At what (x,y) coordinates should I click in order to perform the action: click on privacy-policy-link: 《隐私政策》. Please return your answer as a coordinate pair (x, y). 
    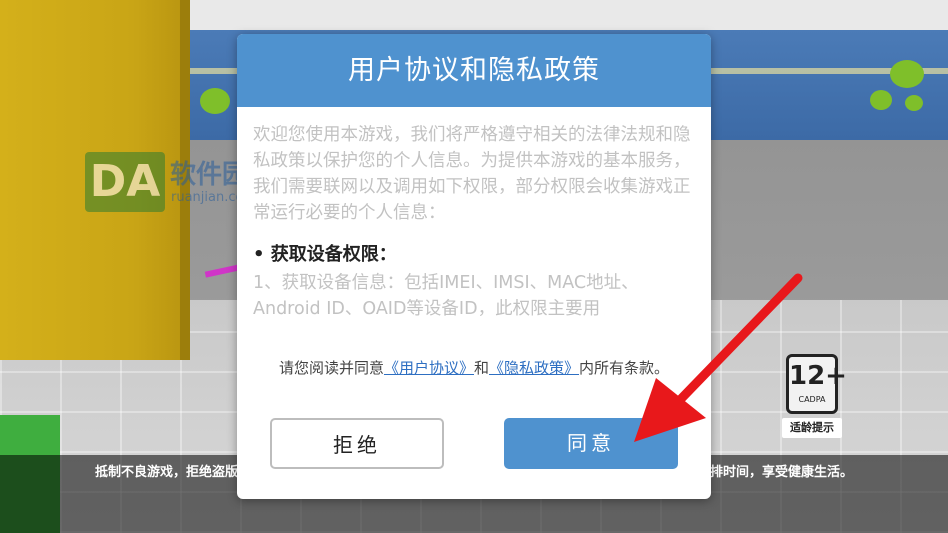
    Looking at the image, I should click on (534, 368).